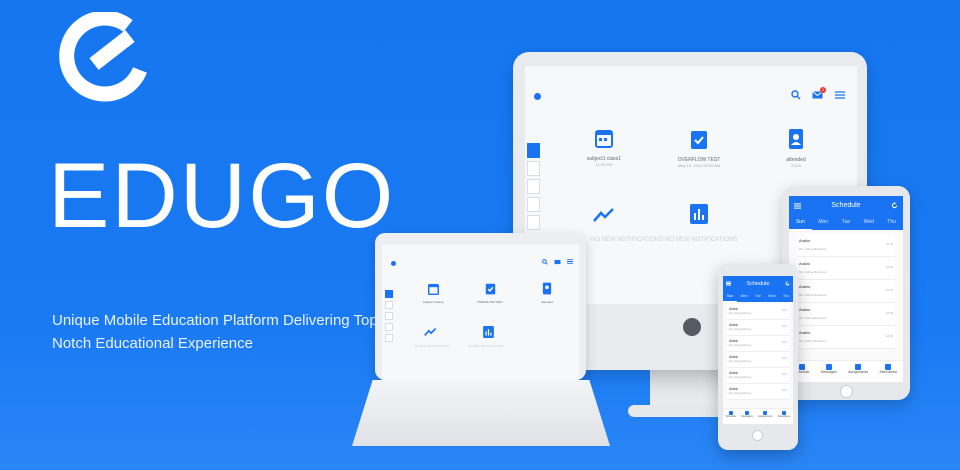 The image size is (960, 470). Describe the element at coordinates (796, 148) in the screenshot. I see `tile-attended: attended 2/100` at that location.